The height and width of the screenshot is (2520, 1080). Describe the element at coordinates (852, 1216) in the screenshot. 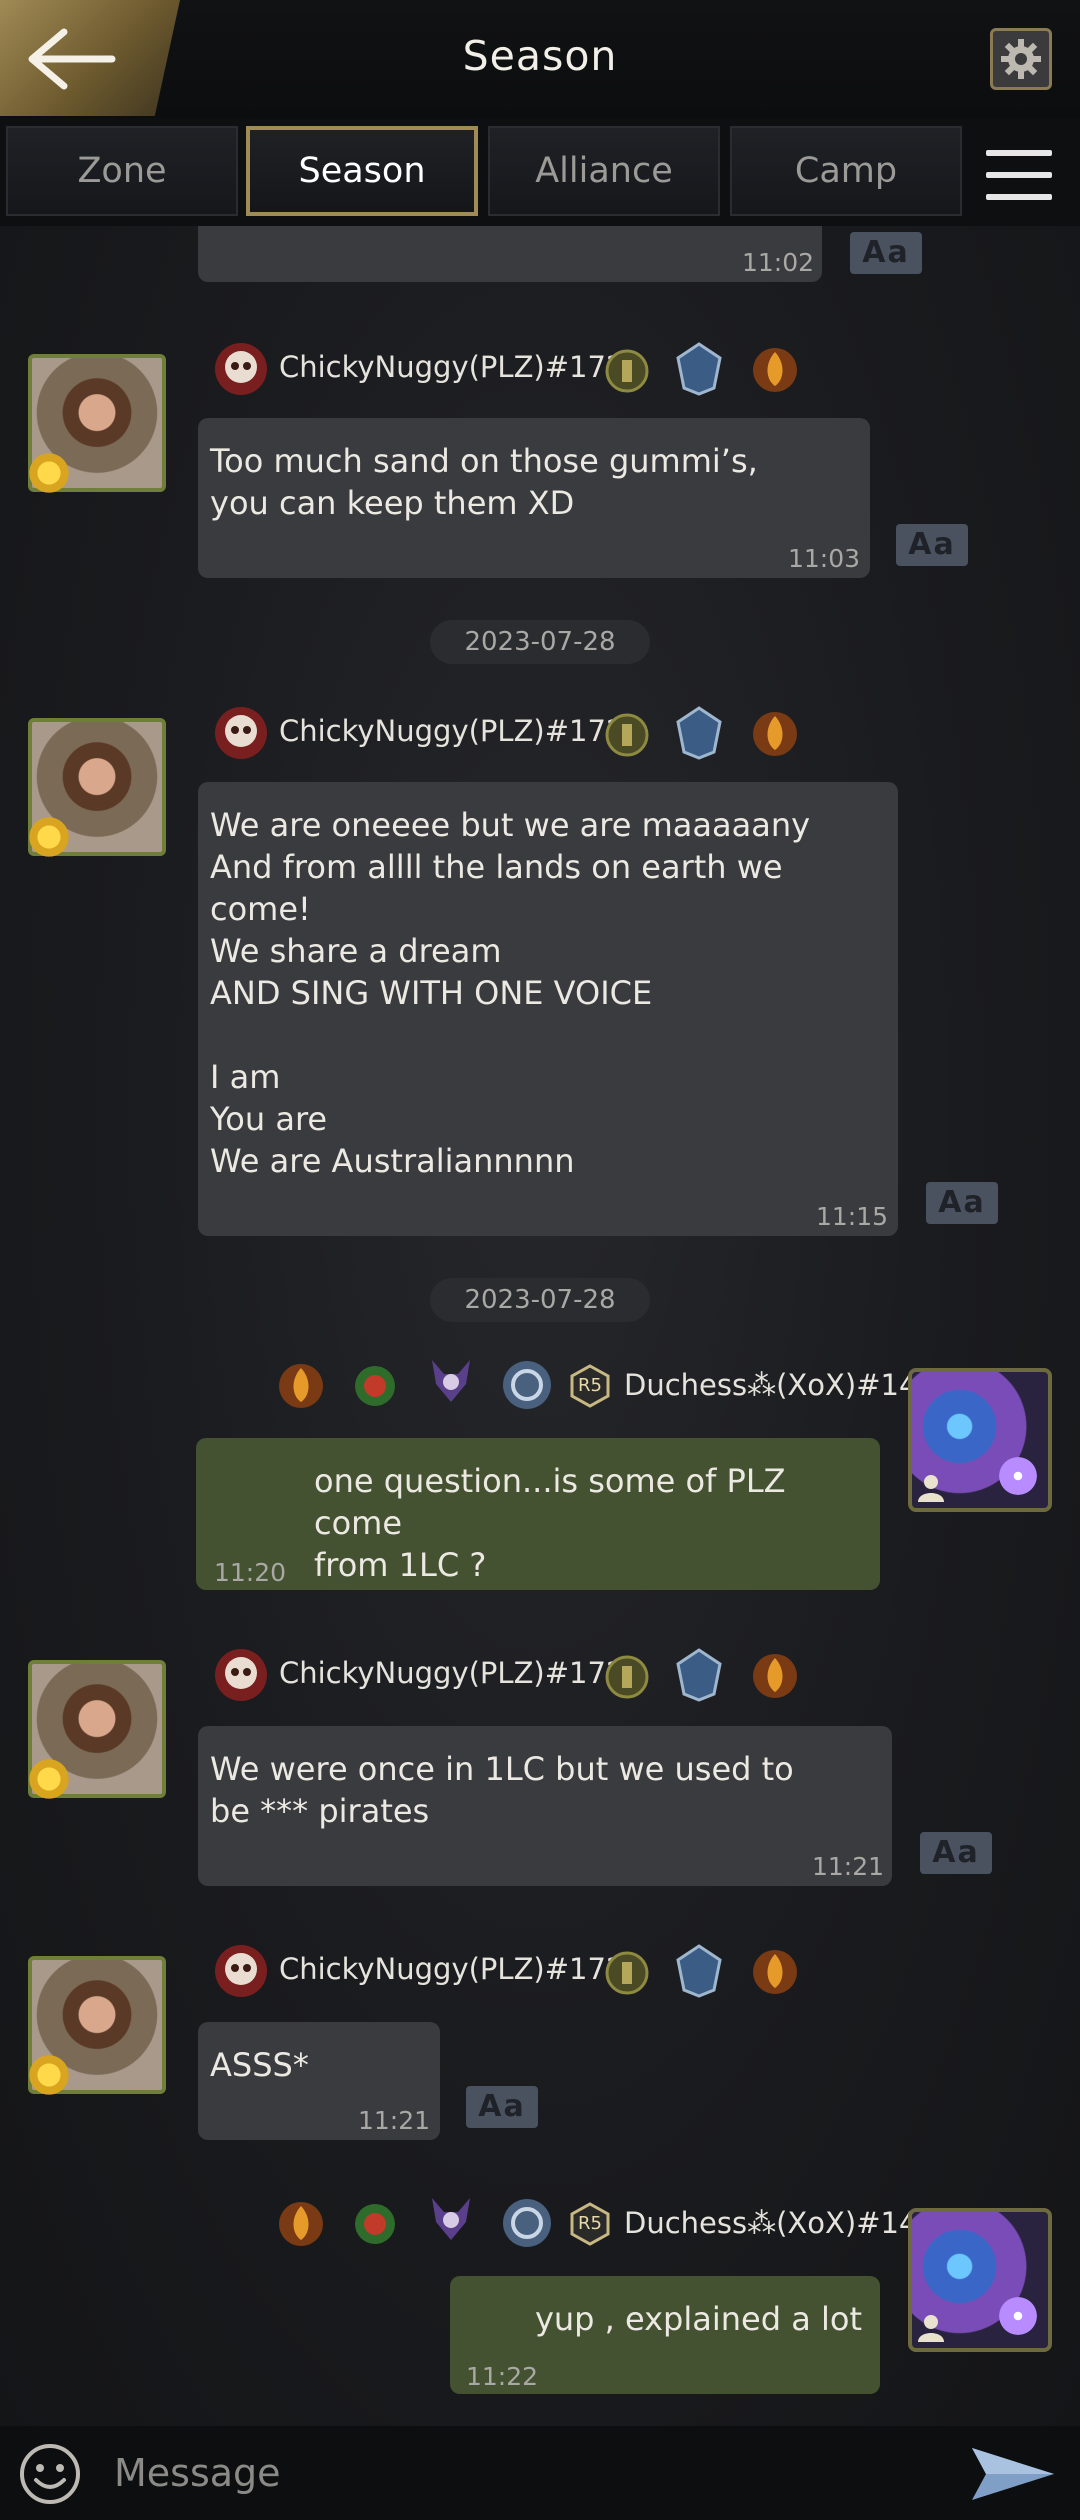

I see `message-time: 11:15` at that location.